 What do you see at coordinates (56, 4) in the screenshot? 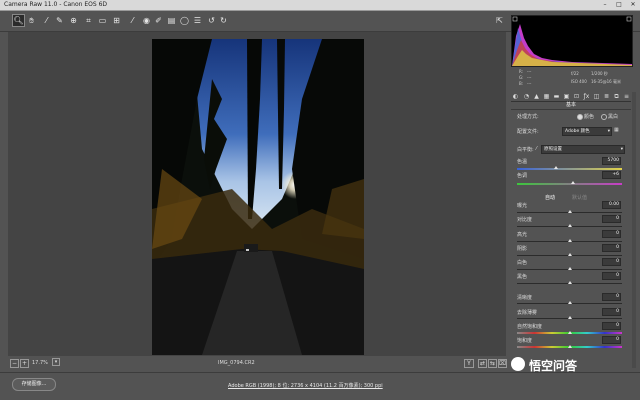
I see `window-title: Camera Raw 11.0 - Canon EOS 6D` at bounding box center [56, 4].